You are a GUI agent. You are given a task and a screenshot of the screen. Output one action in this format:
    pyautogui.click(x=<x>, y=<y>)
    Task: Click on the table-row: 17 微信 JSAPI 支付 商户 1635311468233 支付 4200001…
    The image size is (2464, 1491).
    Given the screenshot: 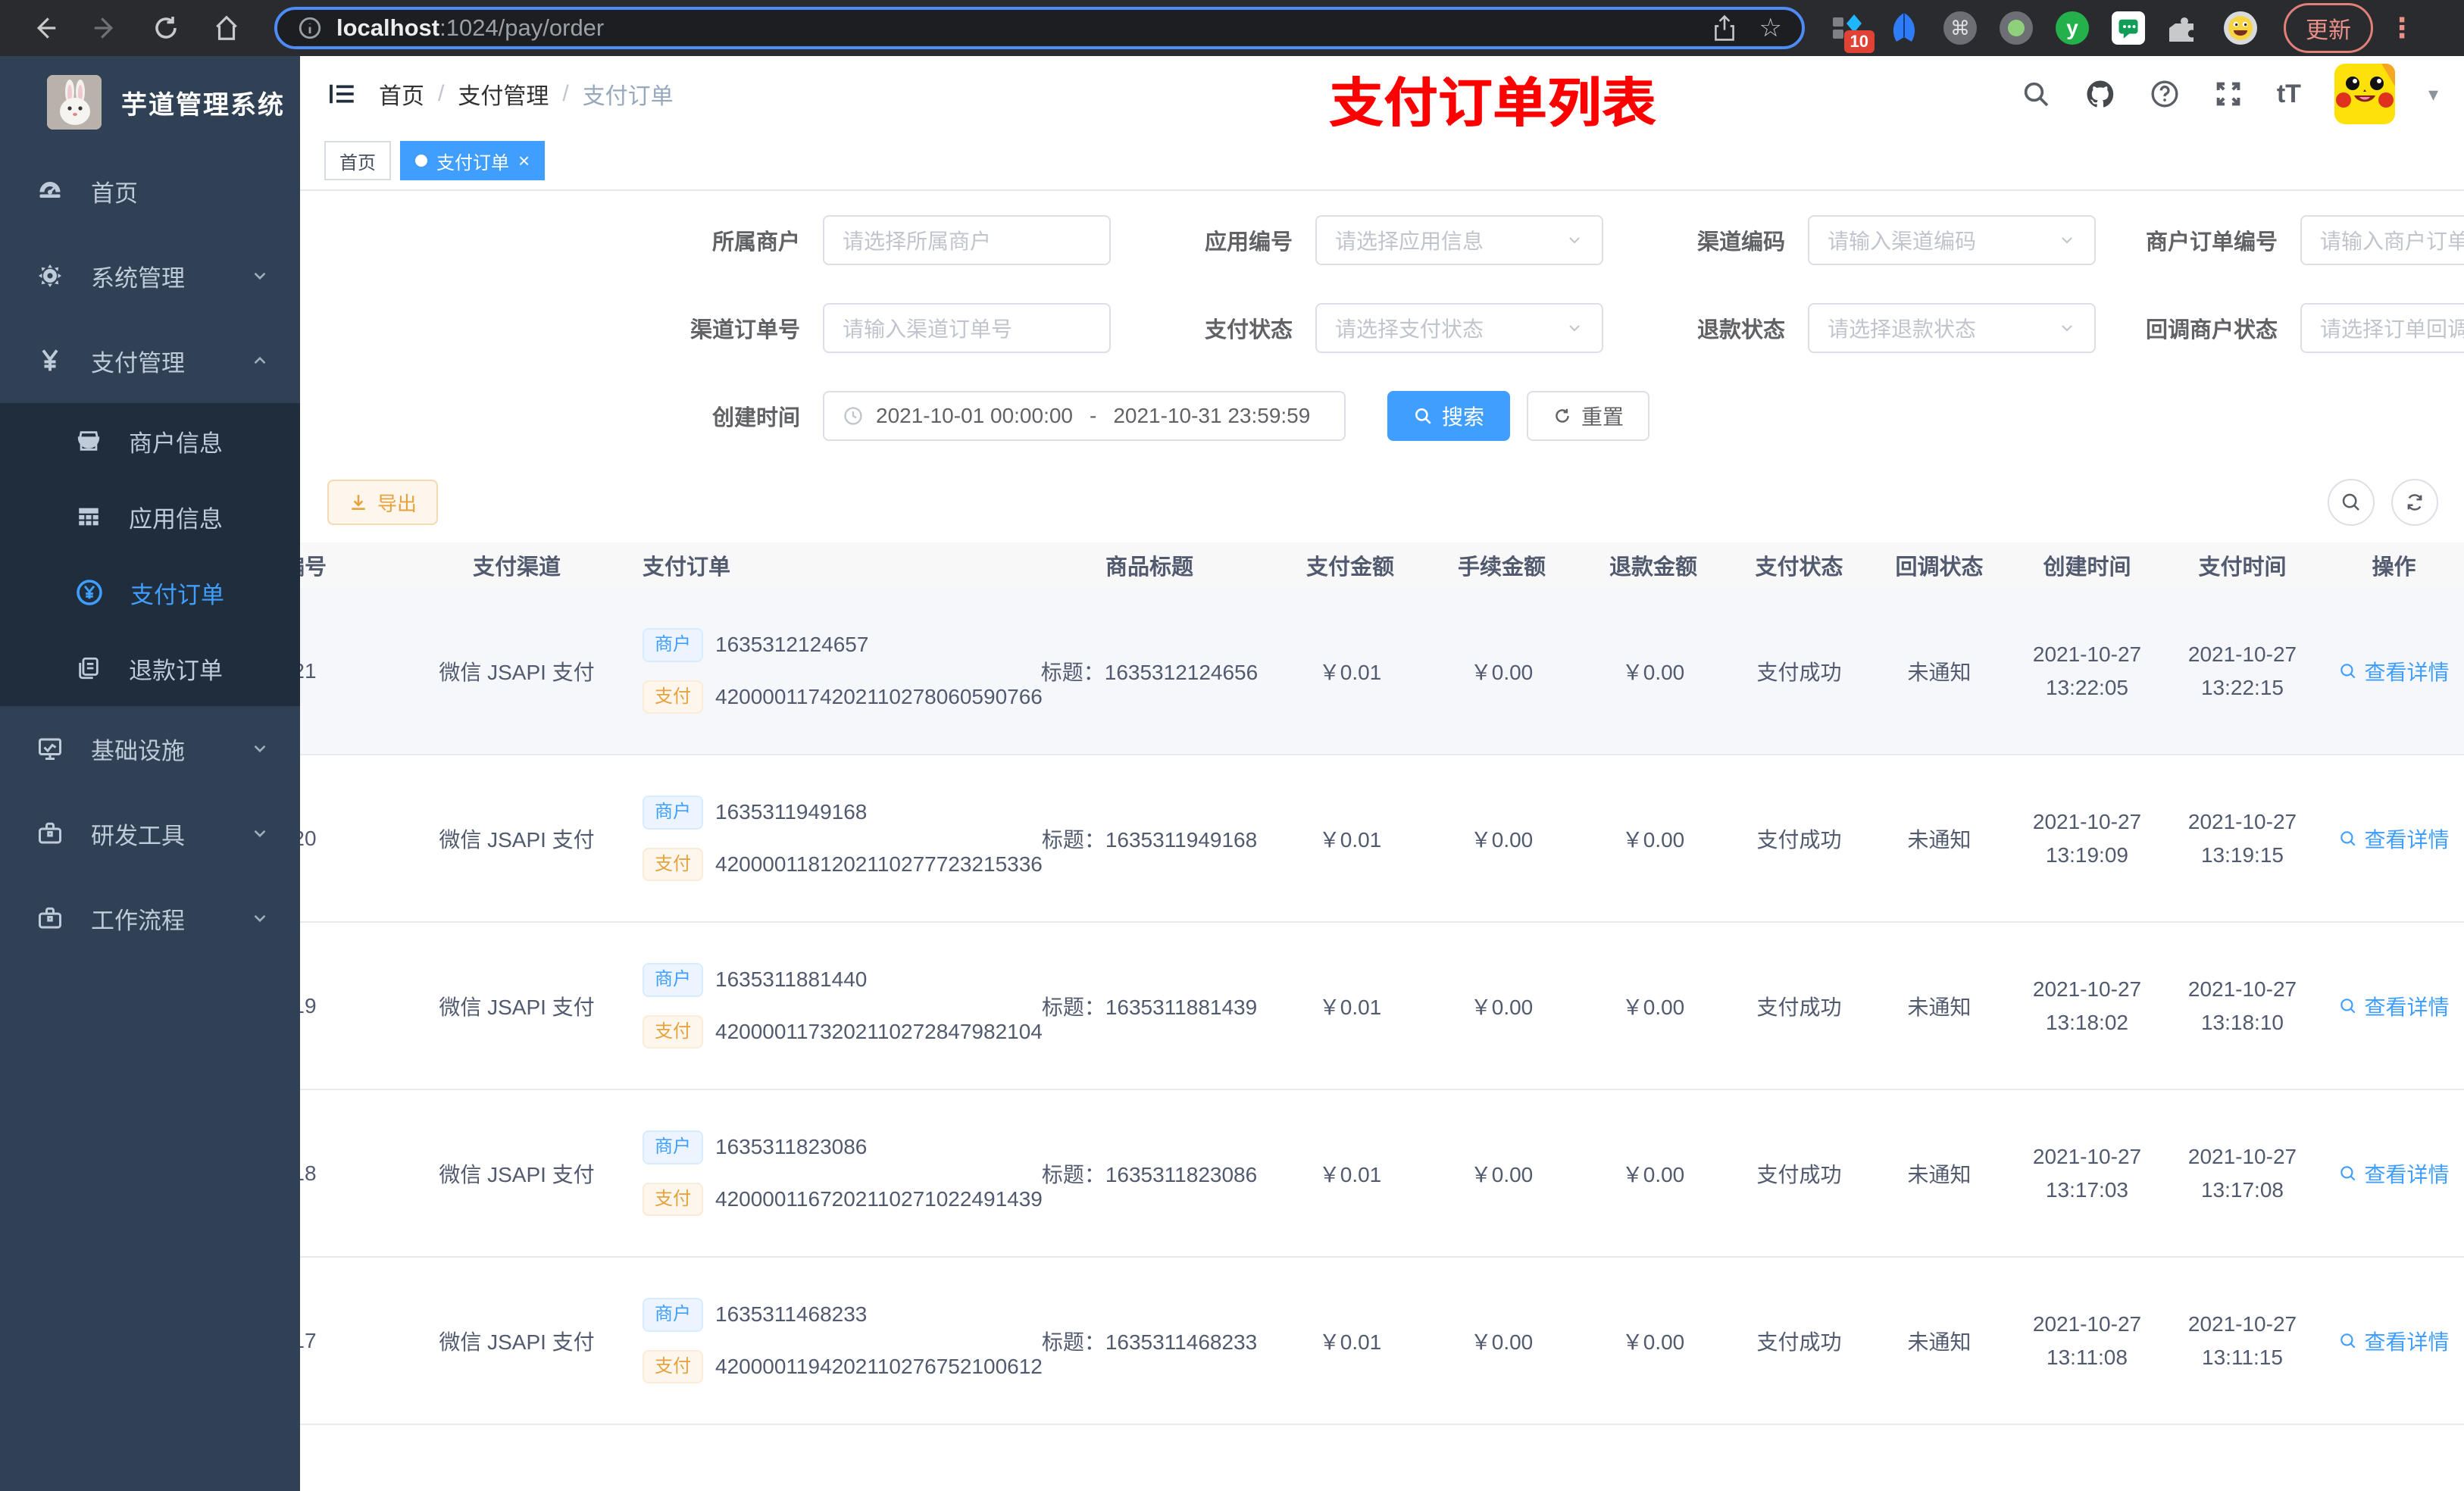 What is the action you would take?
    pyautogui.click(x=1382, y=1341)
    